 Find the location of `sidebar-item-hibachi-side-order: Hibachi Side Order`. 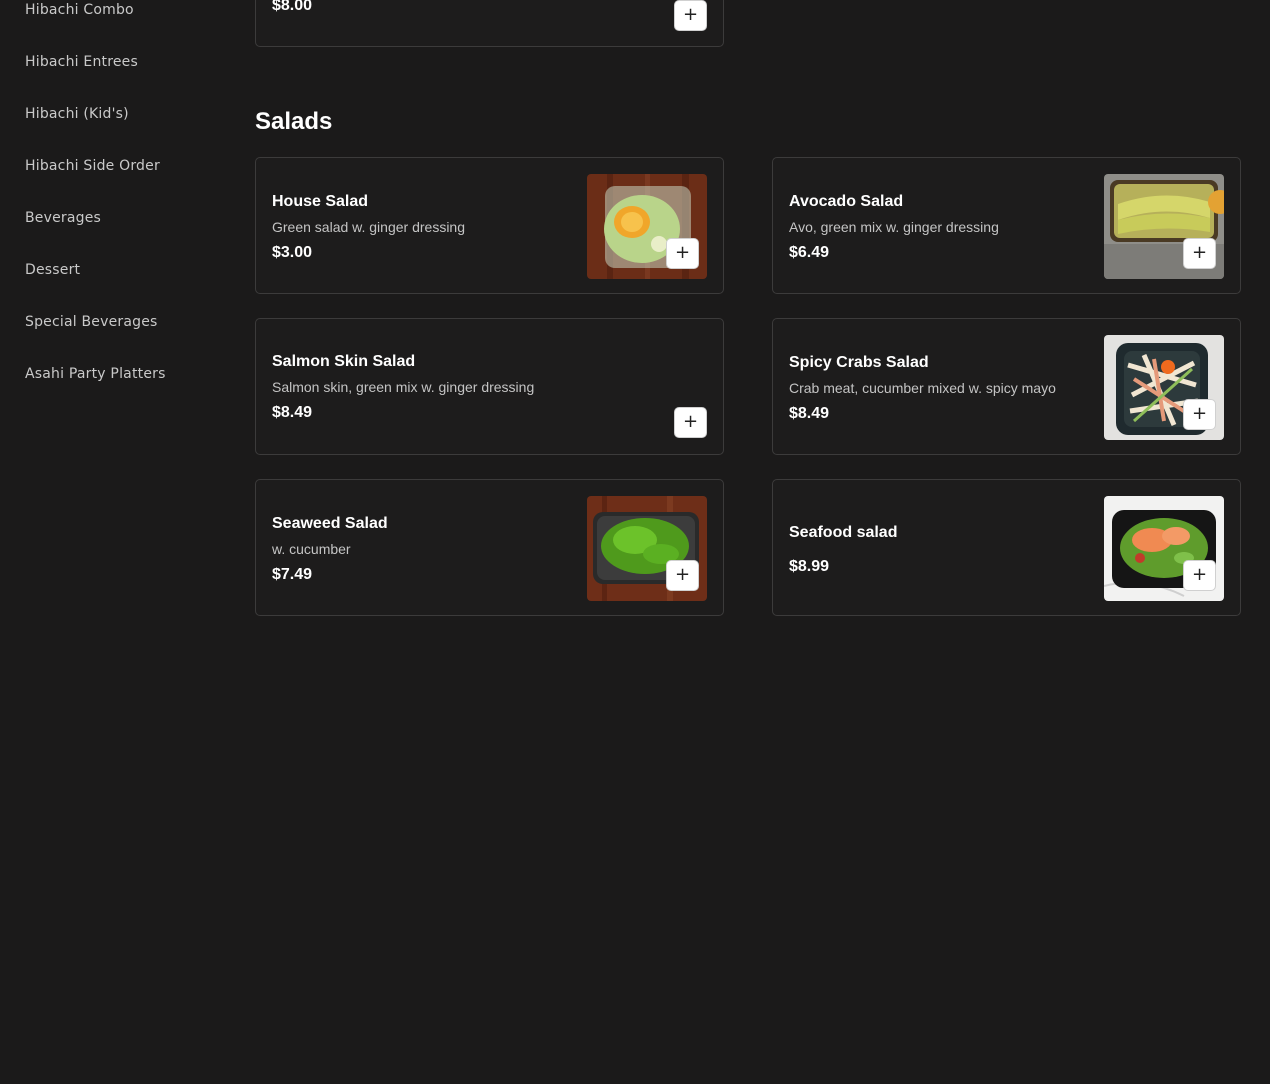

sidebar-item-hibachi-side-order: Hibachi Side Order is located at coordinates (92, 166).